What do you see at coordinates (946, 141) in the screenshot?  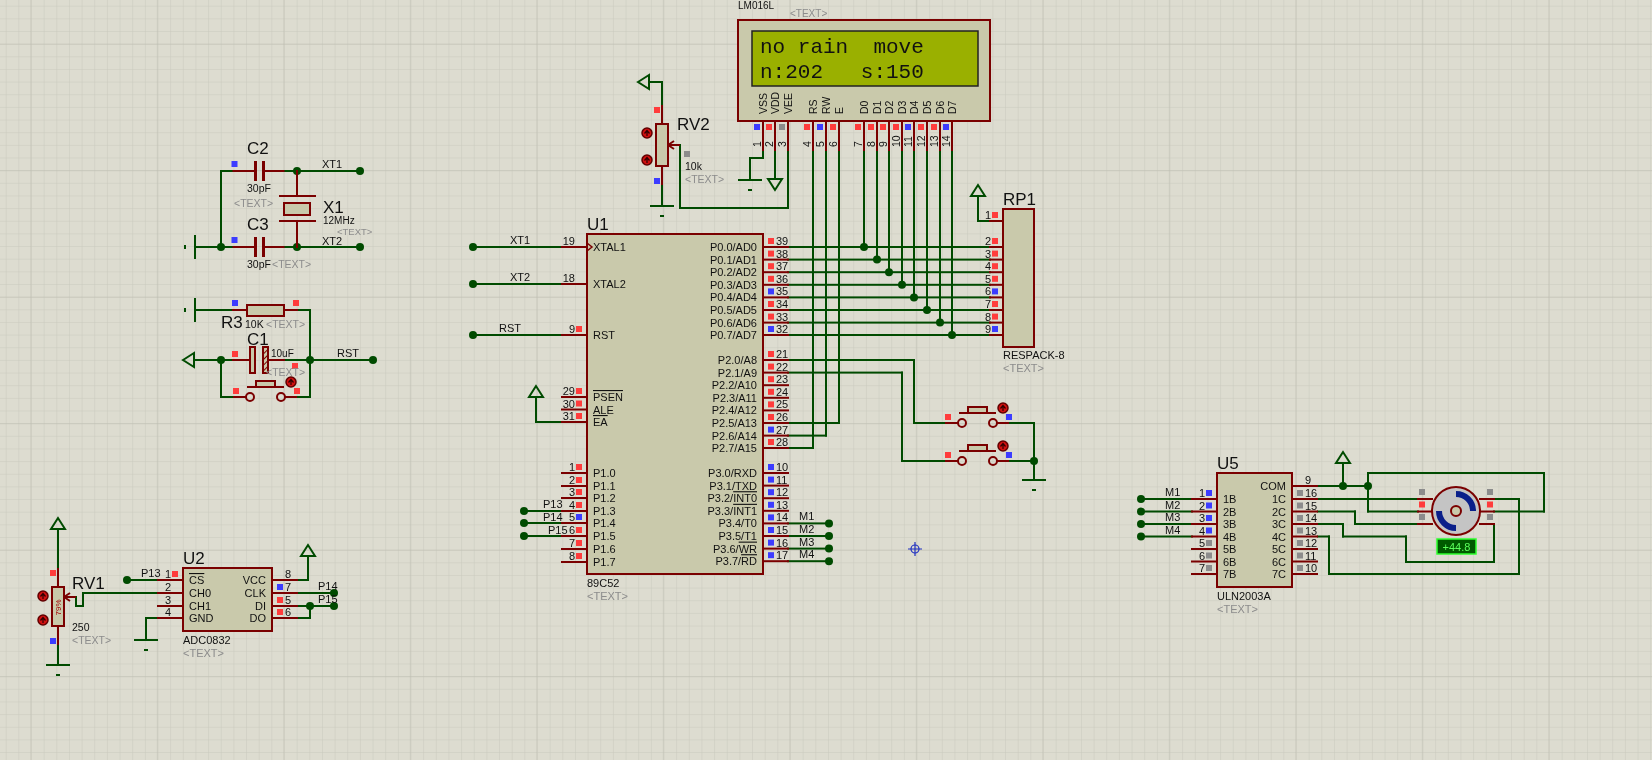 I see `pin-number: 14` at bounding box center [946, 141].